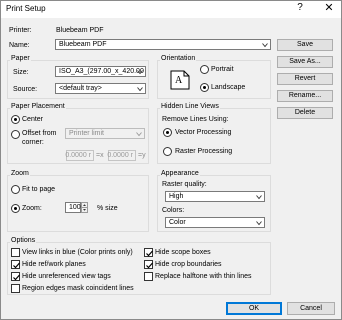 Image resolution: width=342 pixels, height=320 pixels. What do you see at coordinates (80, 88) in the screenshot?
I see `paper-source-value: <default tray>` at bounding box center [80, 88].